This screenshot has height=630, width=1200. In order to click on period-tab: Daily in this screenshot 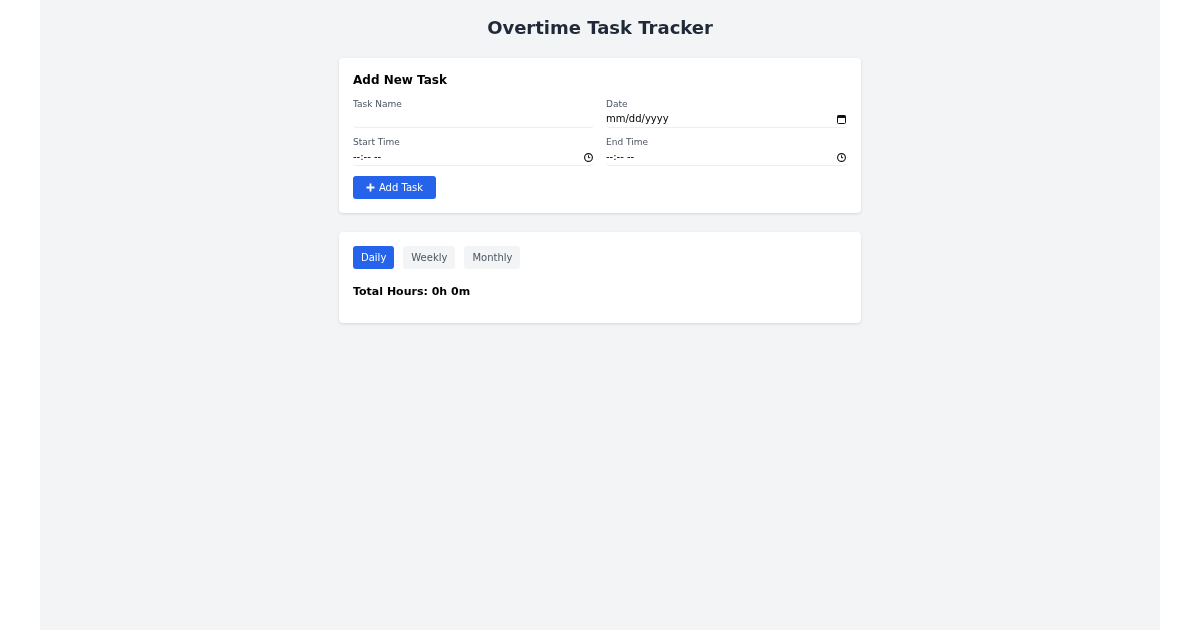, I will do `click(374, 257)`.